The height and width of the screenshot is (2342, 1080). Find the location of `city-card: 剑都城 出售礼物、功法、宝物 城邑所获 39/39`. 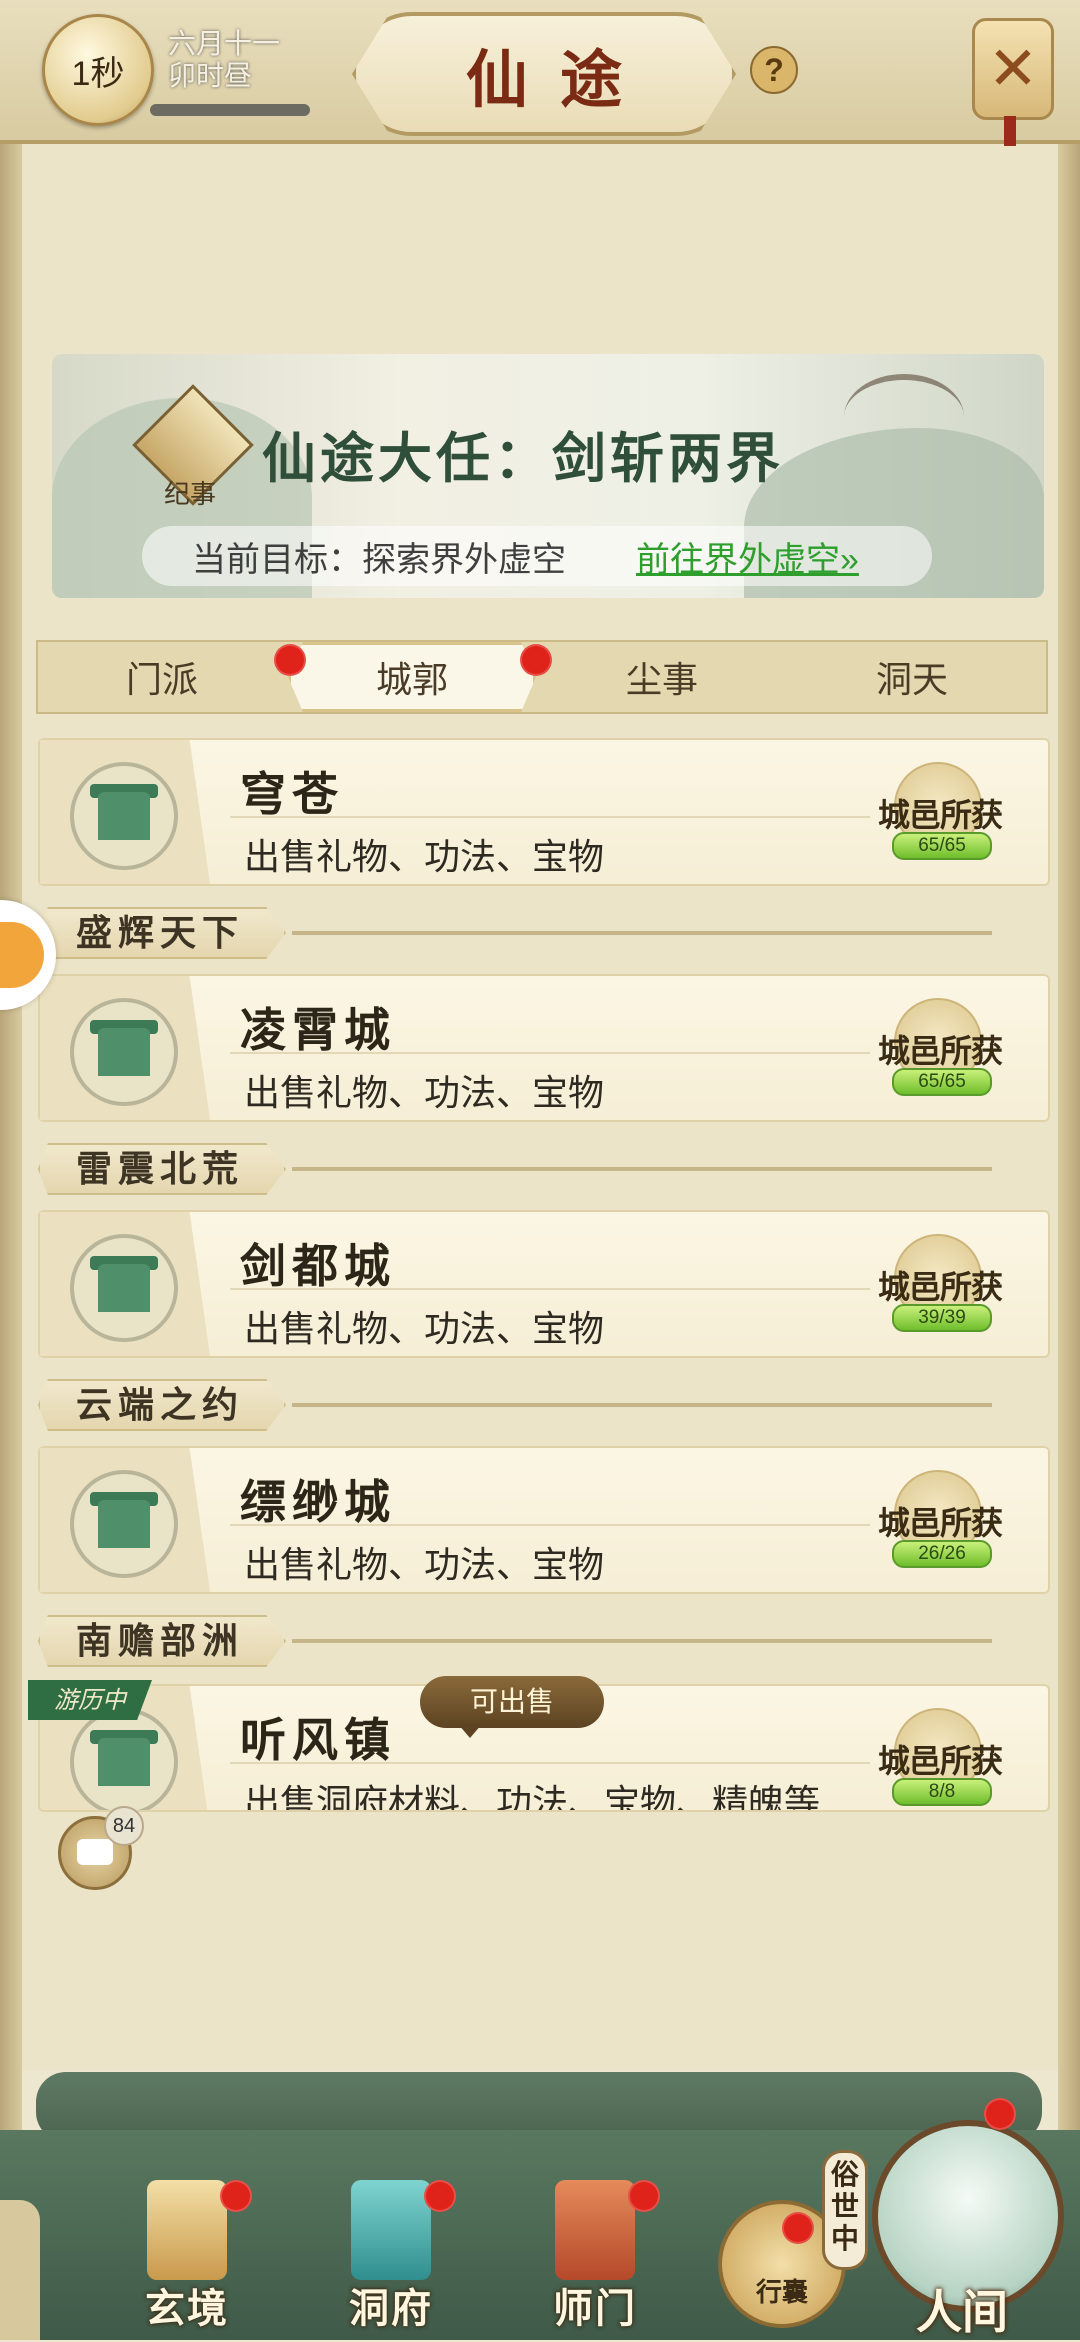

city-card: 剑都城 出售礼物、功法、宝物 城邑所获 39/39 is located at coordinates (544, 1284).